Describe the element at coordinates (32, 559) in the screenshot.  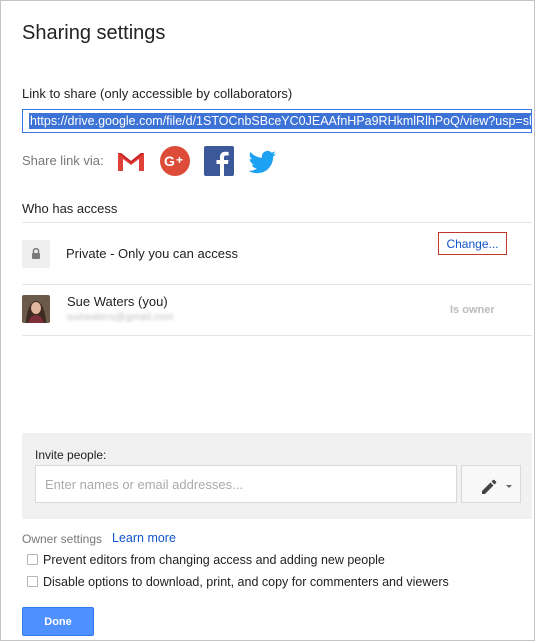
I see `prevent-editors-checkbox` at that location.